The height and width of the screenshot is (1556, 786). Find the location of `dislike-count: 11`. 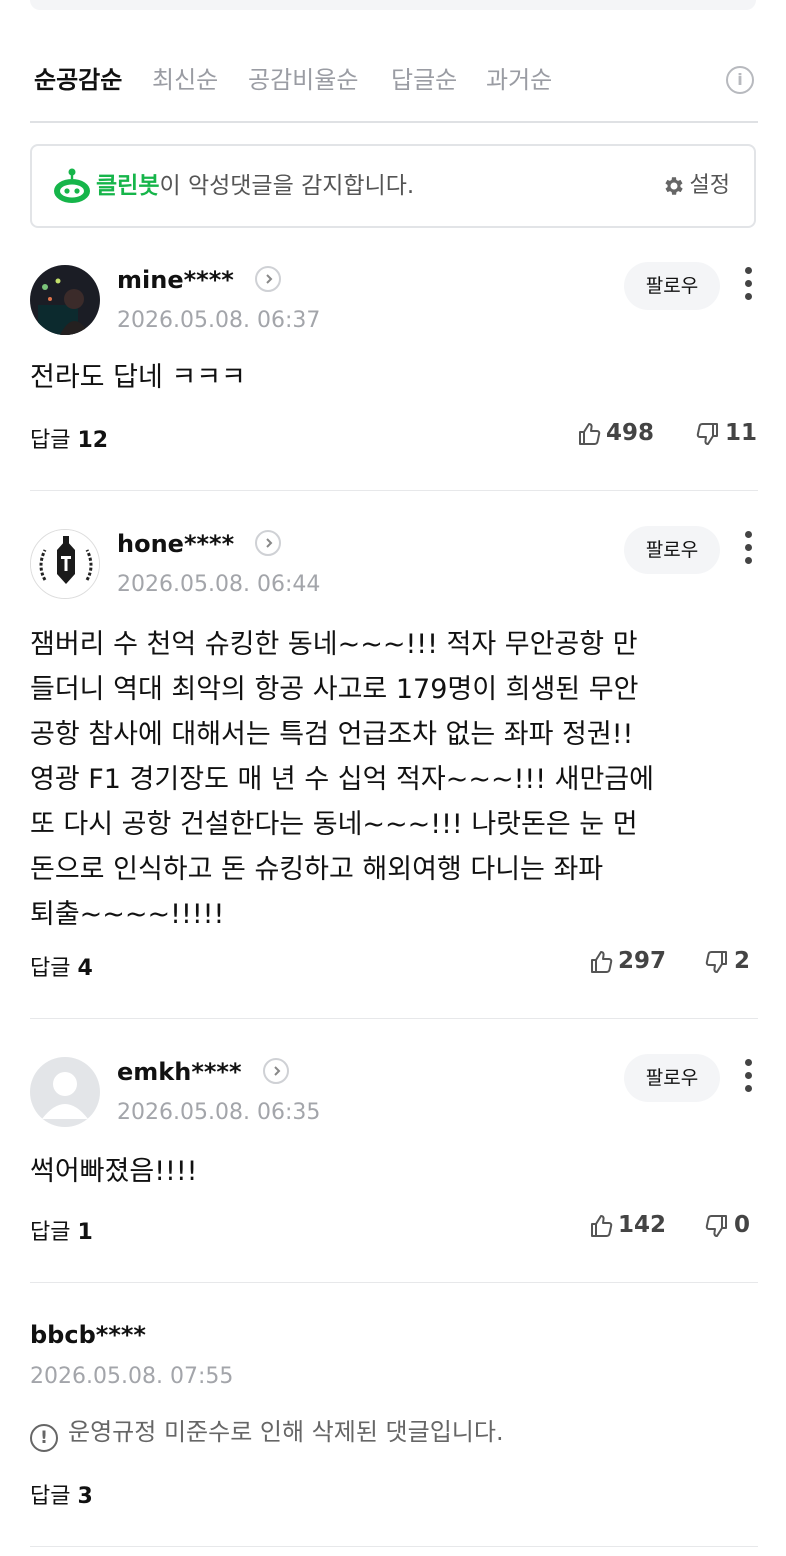

dislike-count: 11 is located at coordinates (741, 433).